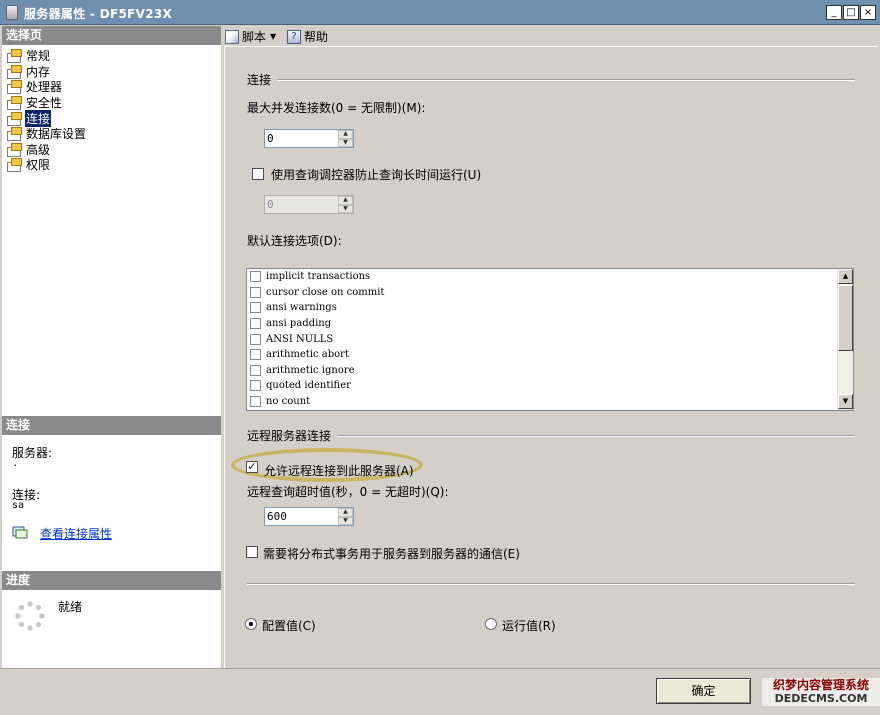 The height and width of the screenshot is (715, 880). I want to click on window-title: 服务器属性 - DF5FV23X, so click(98, 14).